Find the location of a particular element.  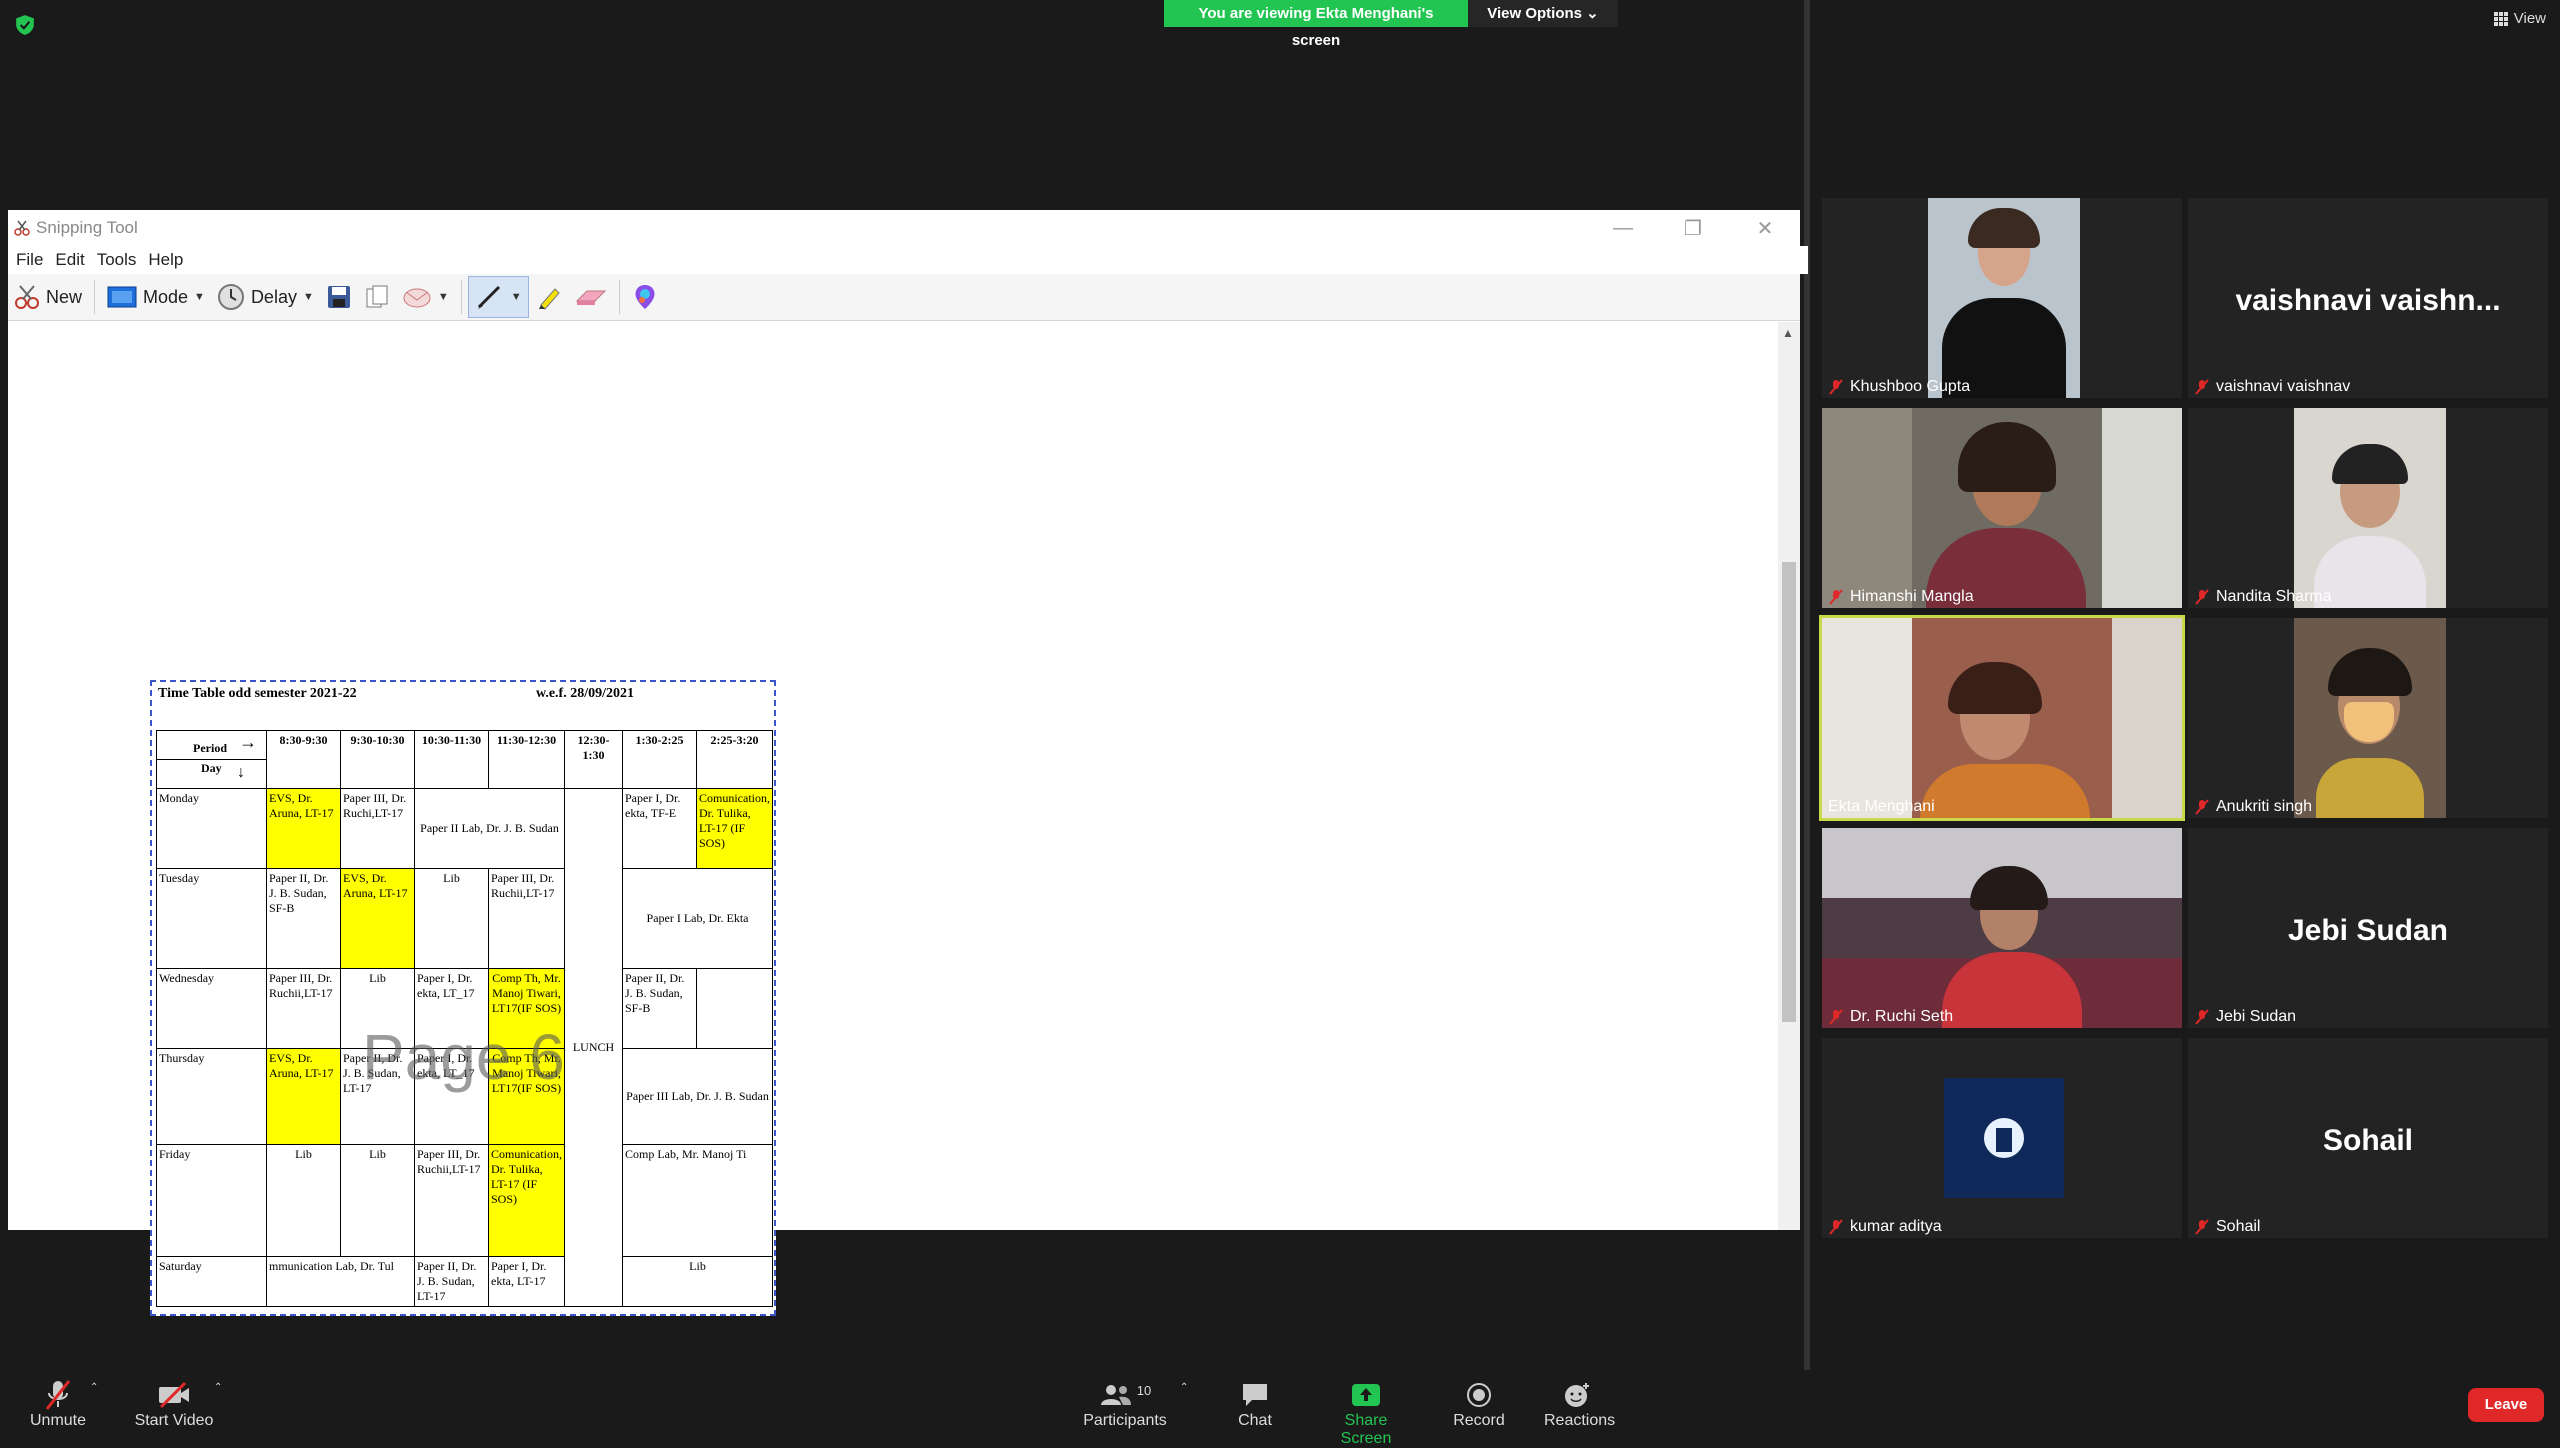

paint-3d-button is located at coordinates (645, 297).